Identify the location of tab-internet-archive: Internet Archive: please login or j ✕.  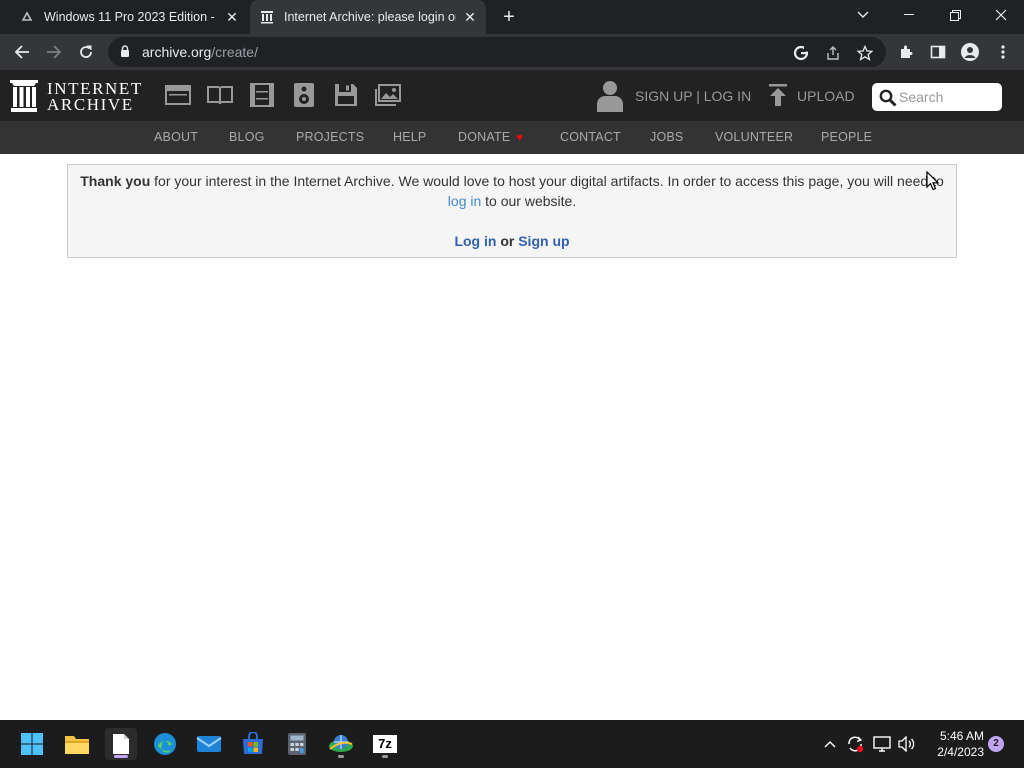
(368, 17).